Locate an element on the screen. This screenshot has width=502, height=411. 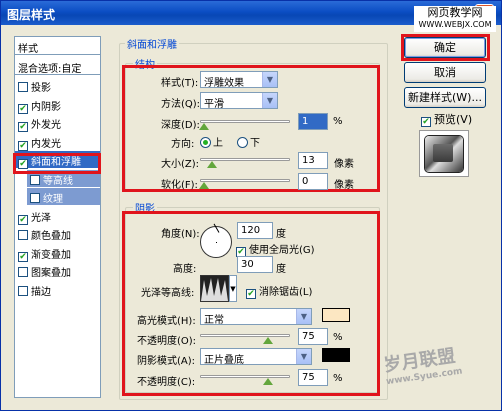
style-item: ✔ 光泽 is located at coordinates (57, 216).